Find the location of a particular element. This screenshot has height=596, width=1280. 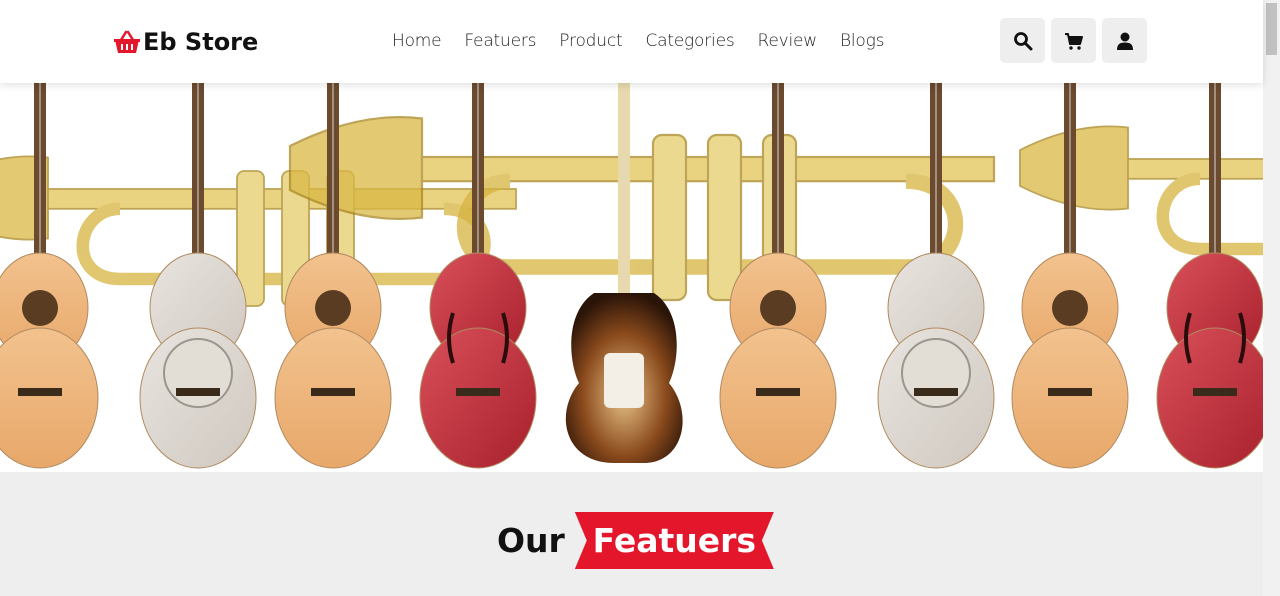

basket-icon is located at coordinates (127, 41).